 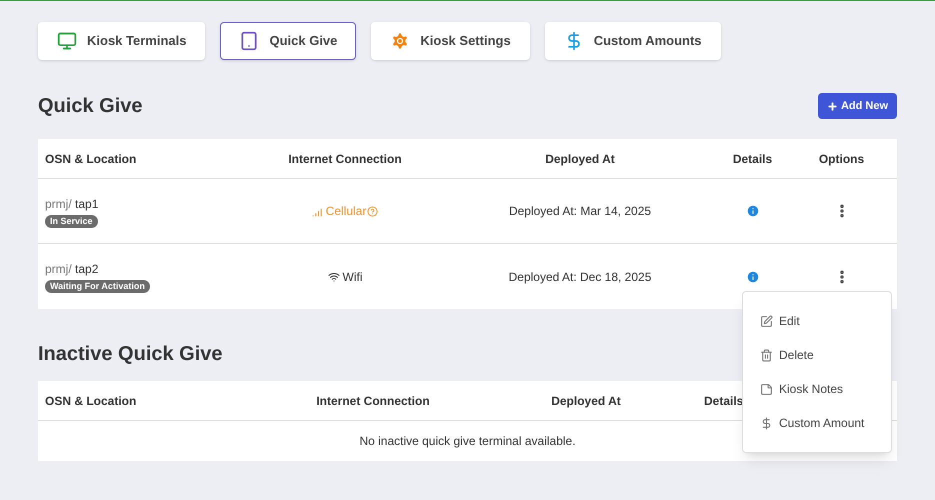 I want to click on menu-item: Kiosk Notes, so click(x=817, y=389).